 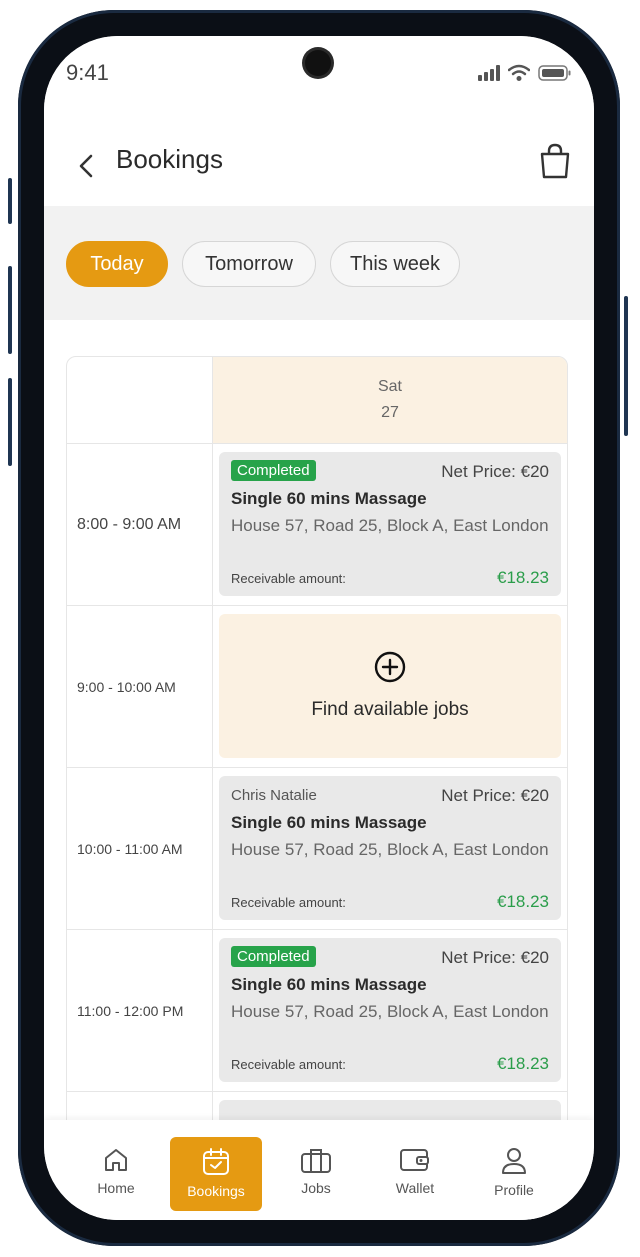 I want to click on find-jobs-label: Find available jobs, so click(x=390, y=709).